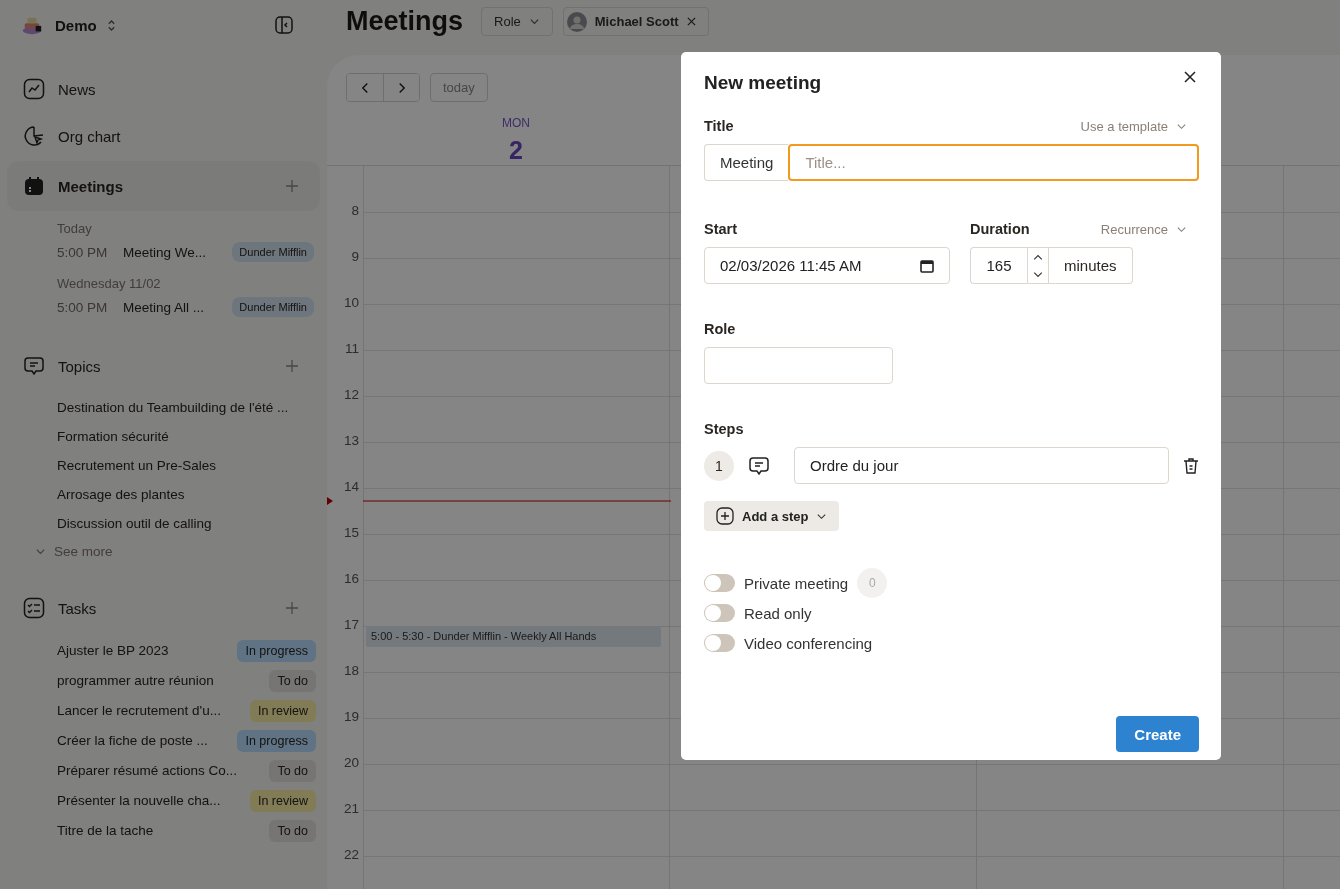 Image resolution: width=1340 pixels, height=889 pixels. Describe the element at coordinates (351, 762) in the screenshot. I see `hour-label: 20` at that location.